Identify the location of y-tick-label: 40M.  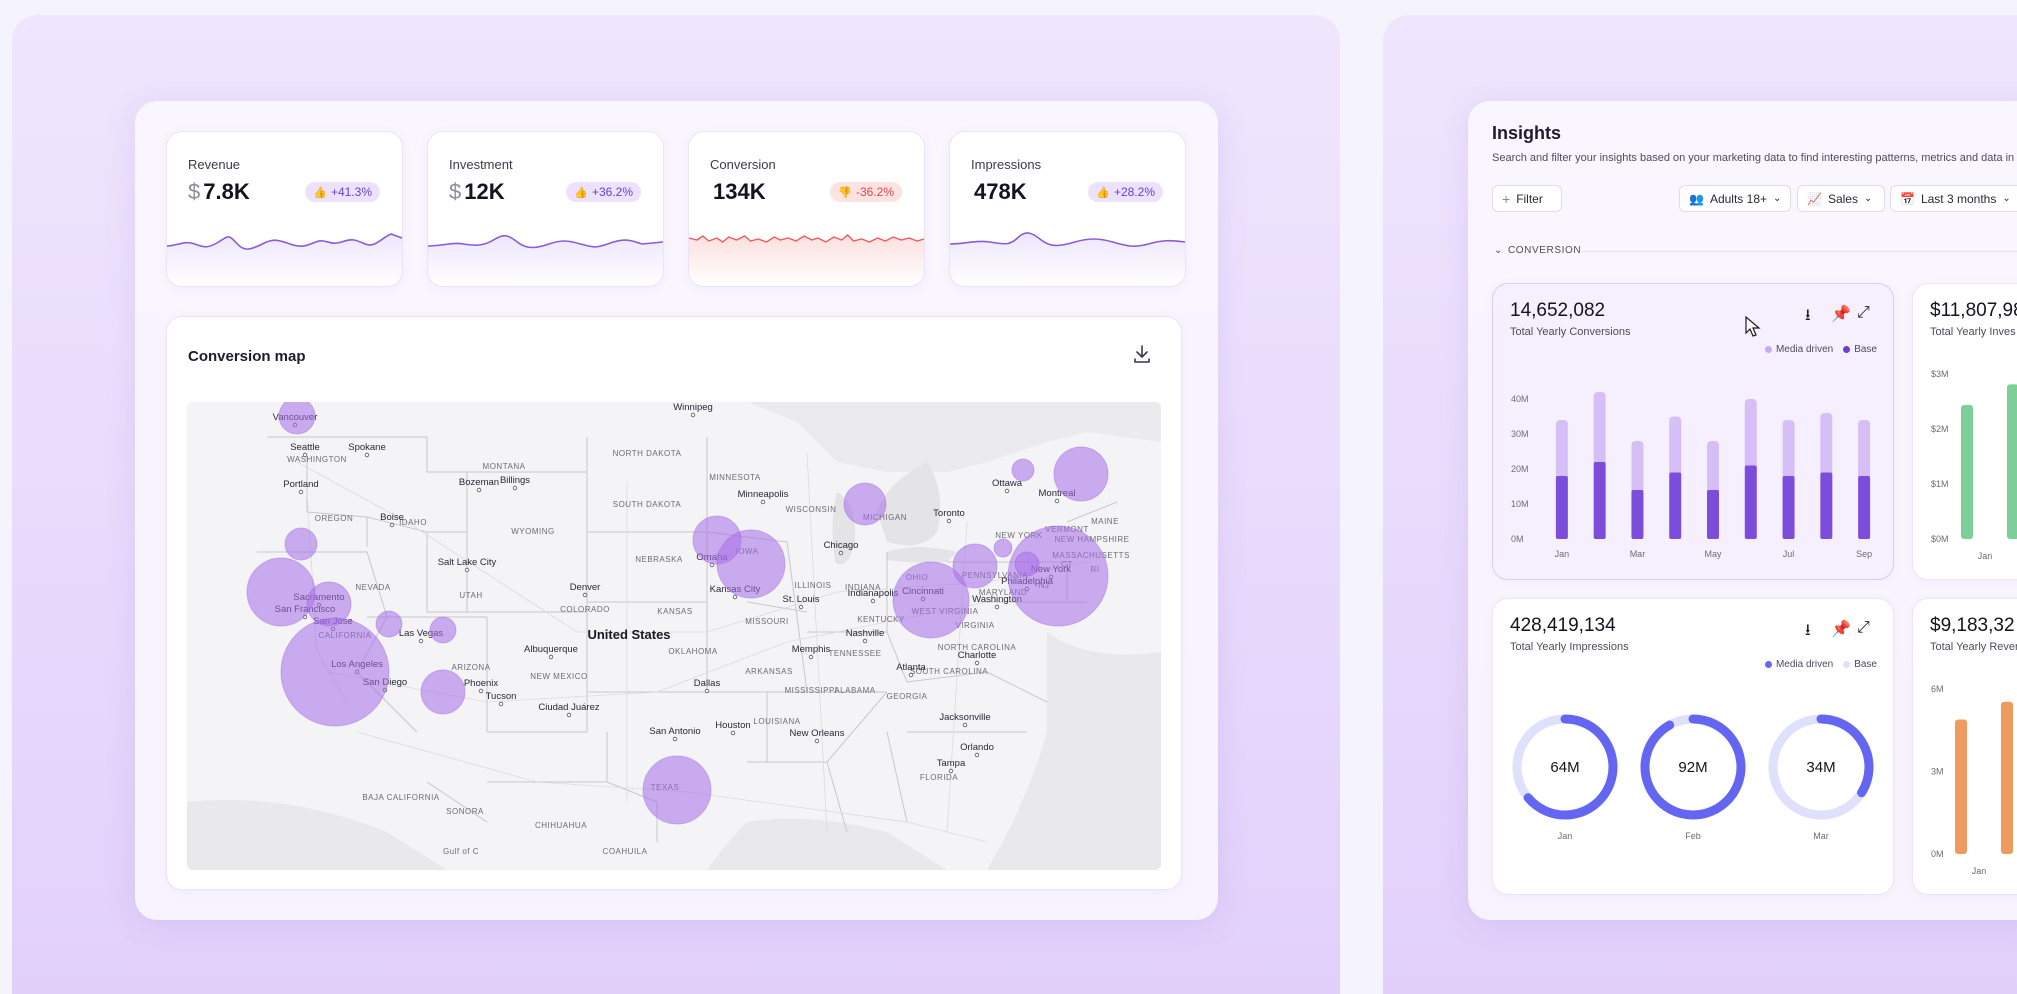
(1520, 399).